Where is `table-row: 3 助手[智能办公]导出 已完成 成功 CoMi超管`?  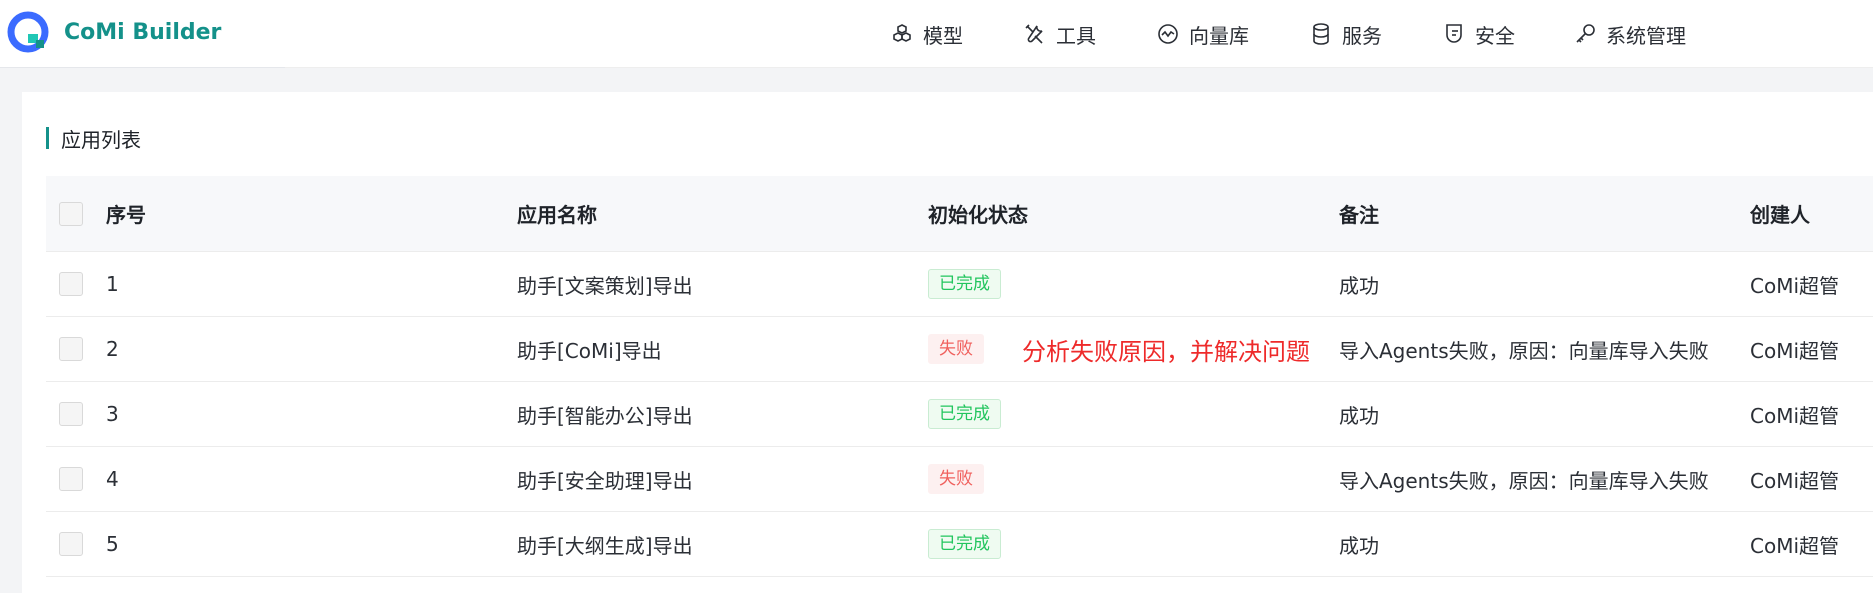 table-row: 3 助手[智能办公]导出 已完成 成功 CoMi超管 is located at coordinates (959, 414).